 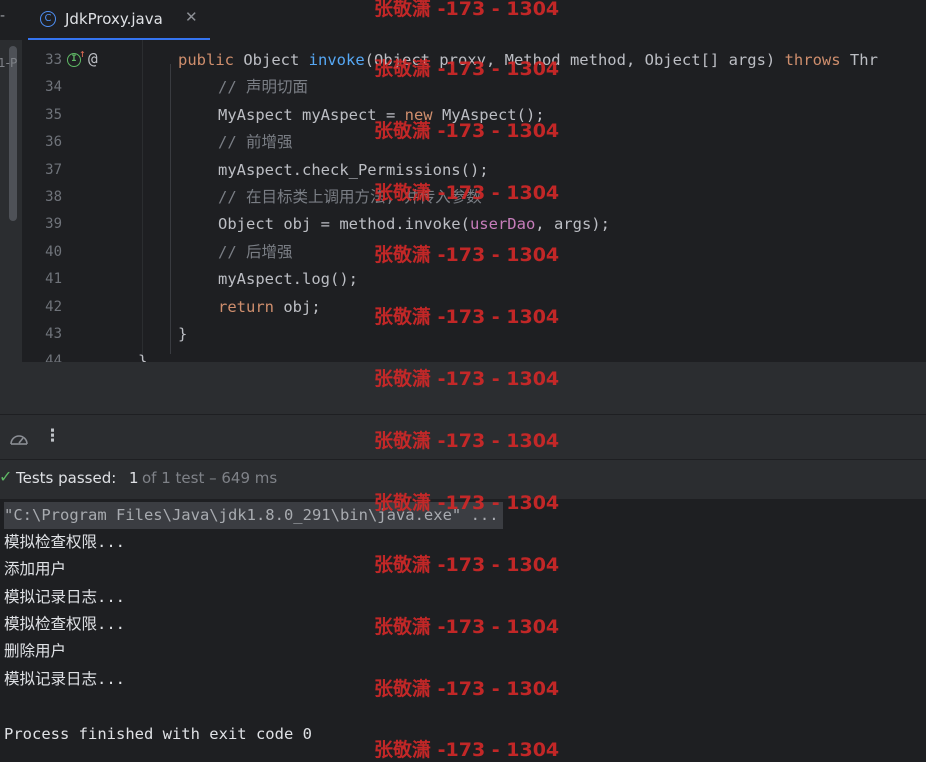 I want to click on code-token: Object, so click(x=276, y=60).